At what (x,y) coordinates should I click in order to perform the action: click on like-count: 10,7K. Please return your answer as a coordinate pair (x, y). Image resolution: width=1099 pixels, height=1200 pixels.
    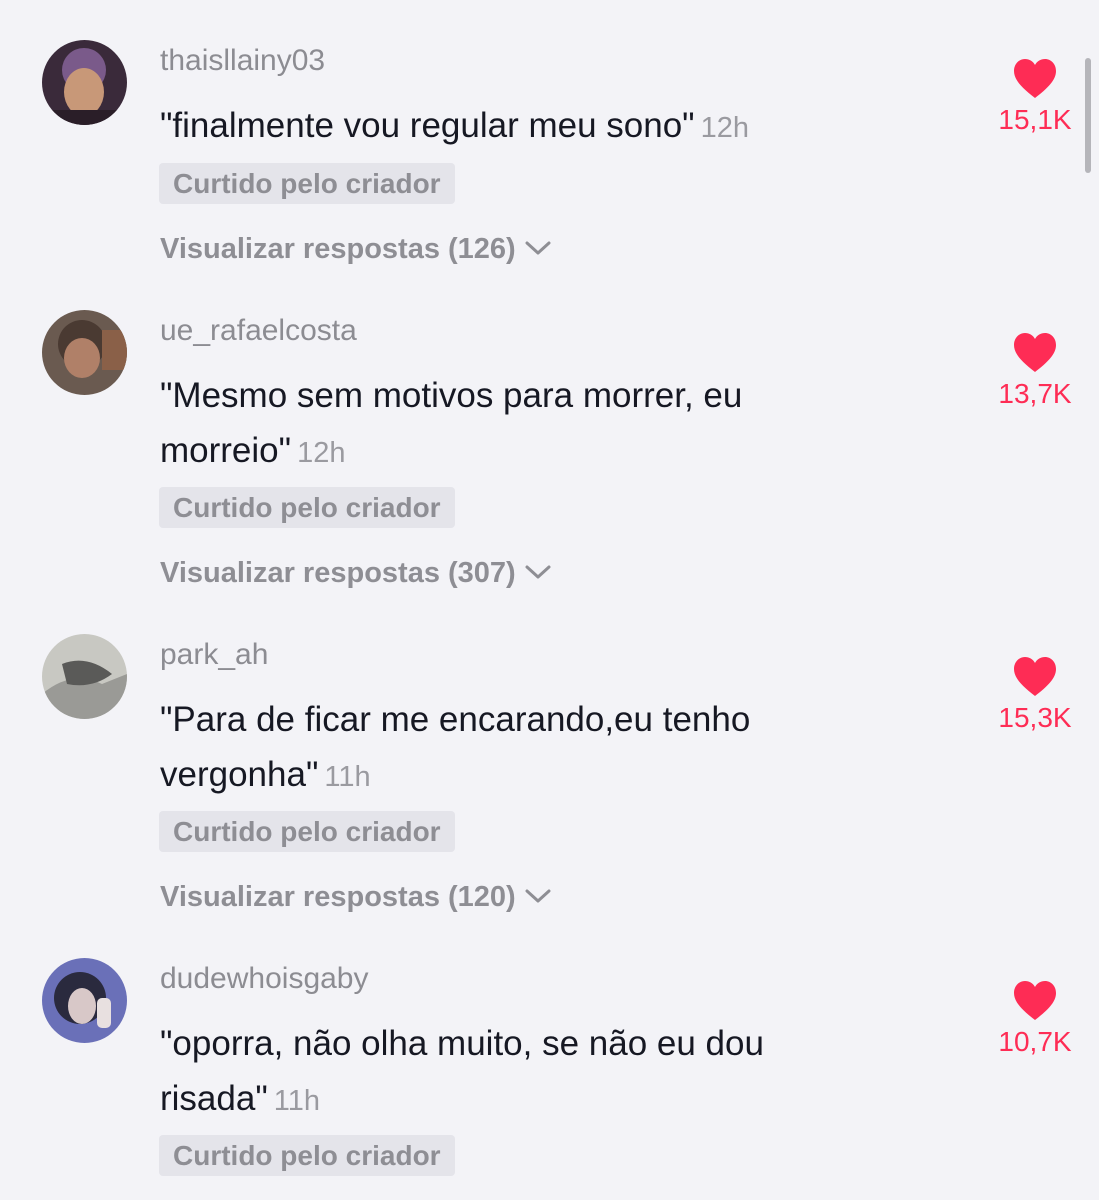
    Looking at the image, I should click on (1035, 1041).